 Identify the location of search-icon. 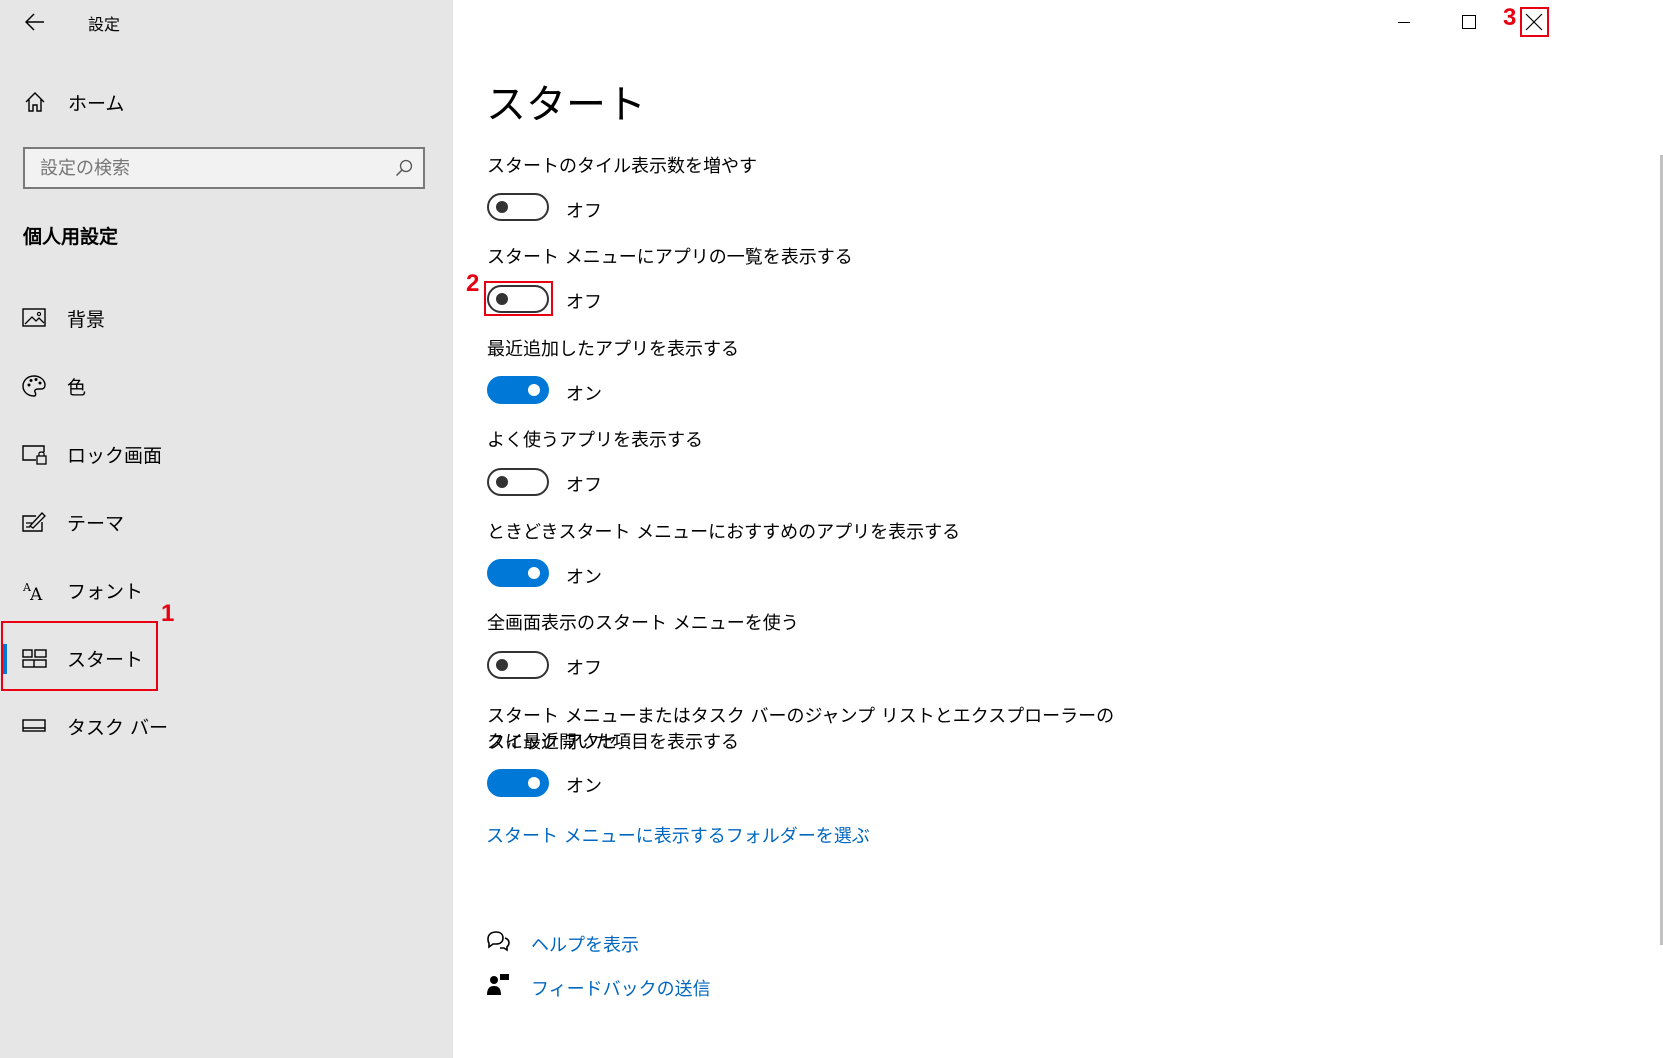
(404, 168).